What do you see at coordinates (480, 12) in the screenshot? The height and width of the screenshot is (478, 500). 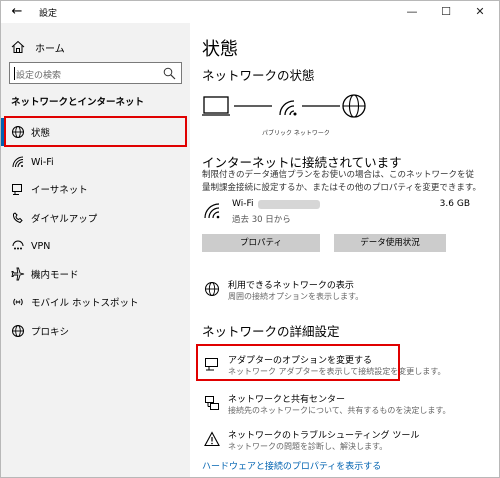 I see `close-button: ✕` at bounding box center [480, 12].